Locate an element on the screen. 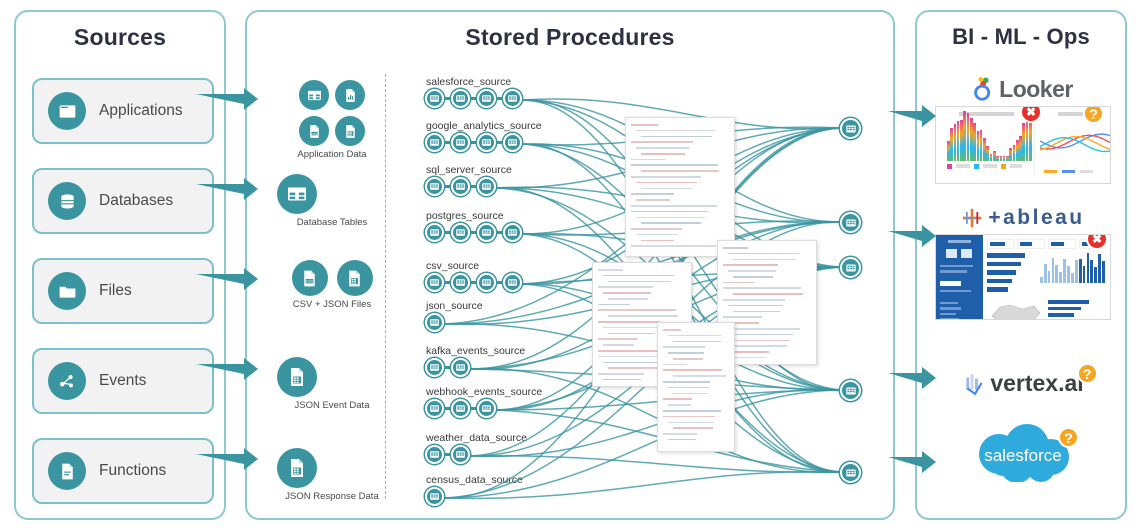 This screenshot has width=1140, height=530. database-cylinder-icon is located at coordinates (67, 201).